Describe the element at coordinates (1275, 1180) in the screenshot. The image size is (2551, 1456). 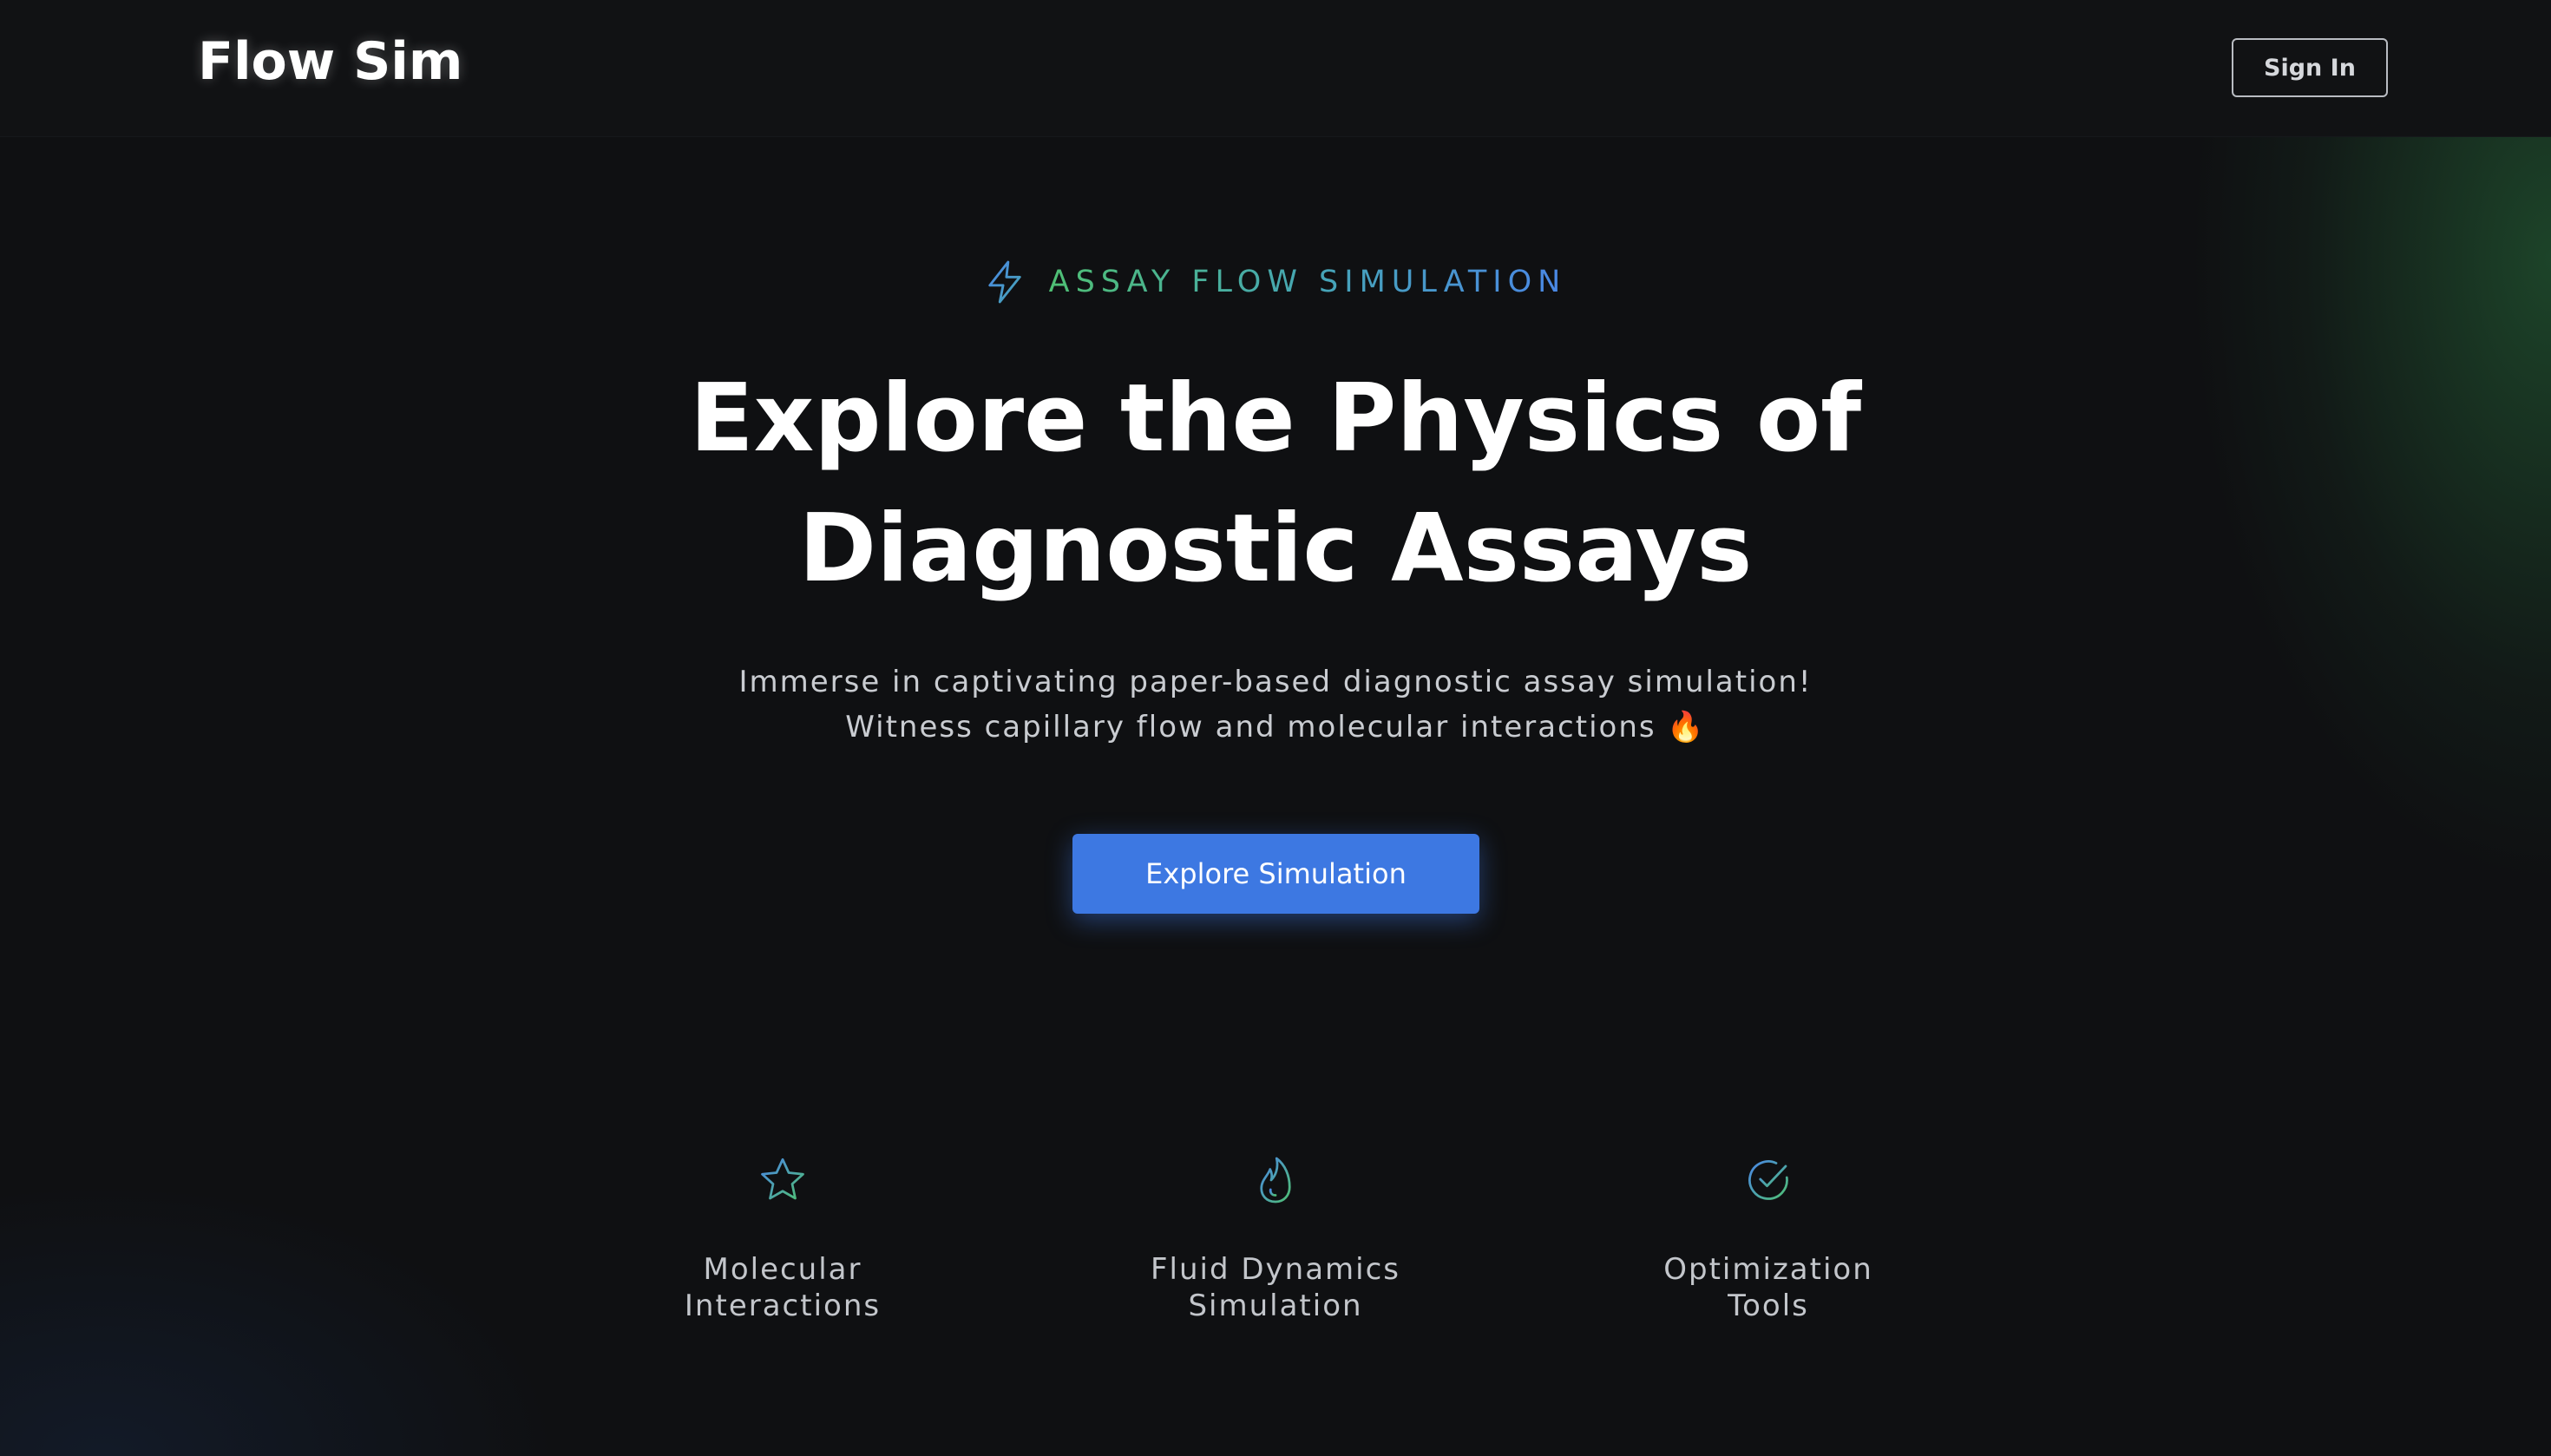
I see `flame-icon` at that location.